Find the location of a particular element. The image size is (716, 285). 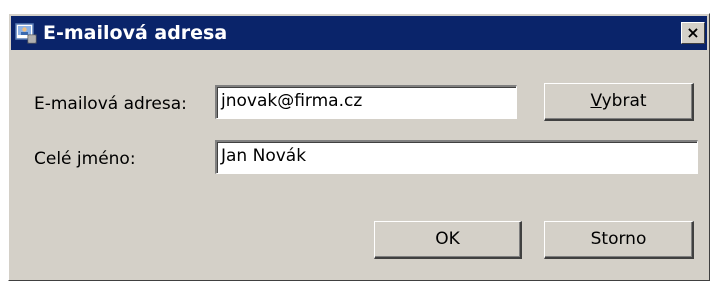

address-book-icon is located at coordinates (26, 33).